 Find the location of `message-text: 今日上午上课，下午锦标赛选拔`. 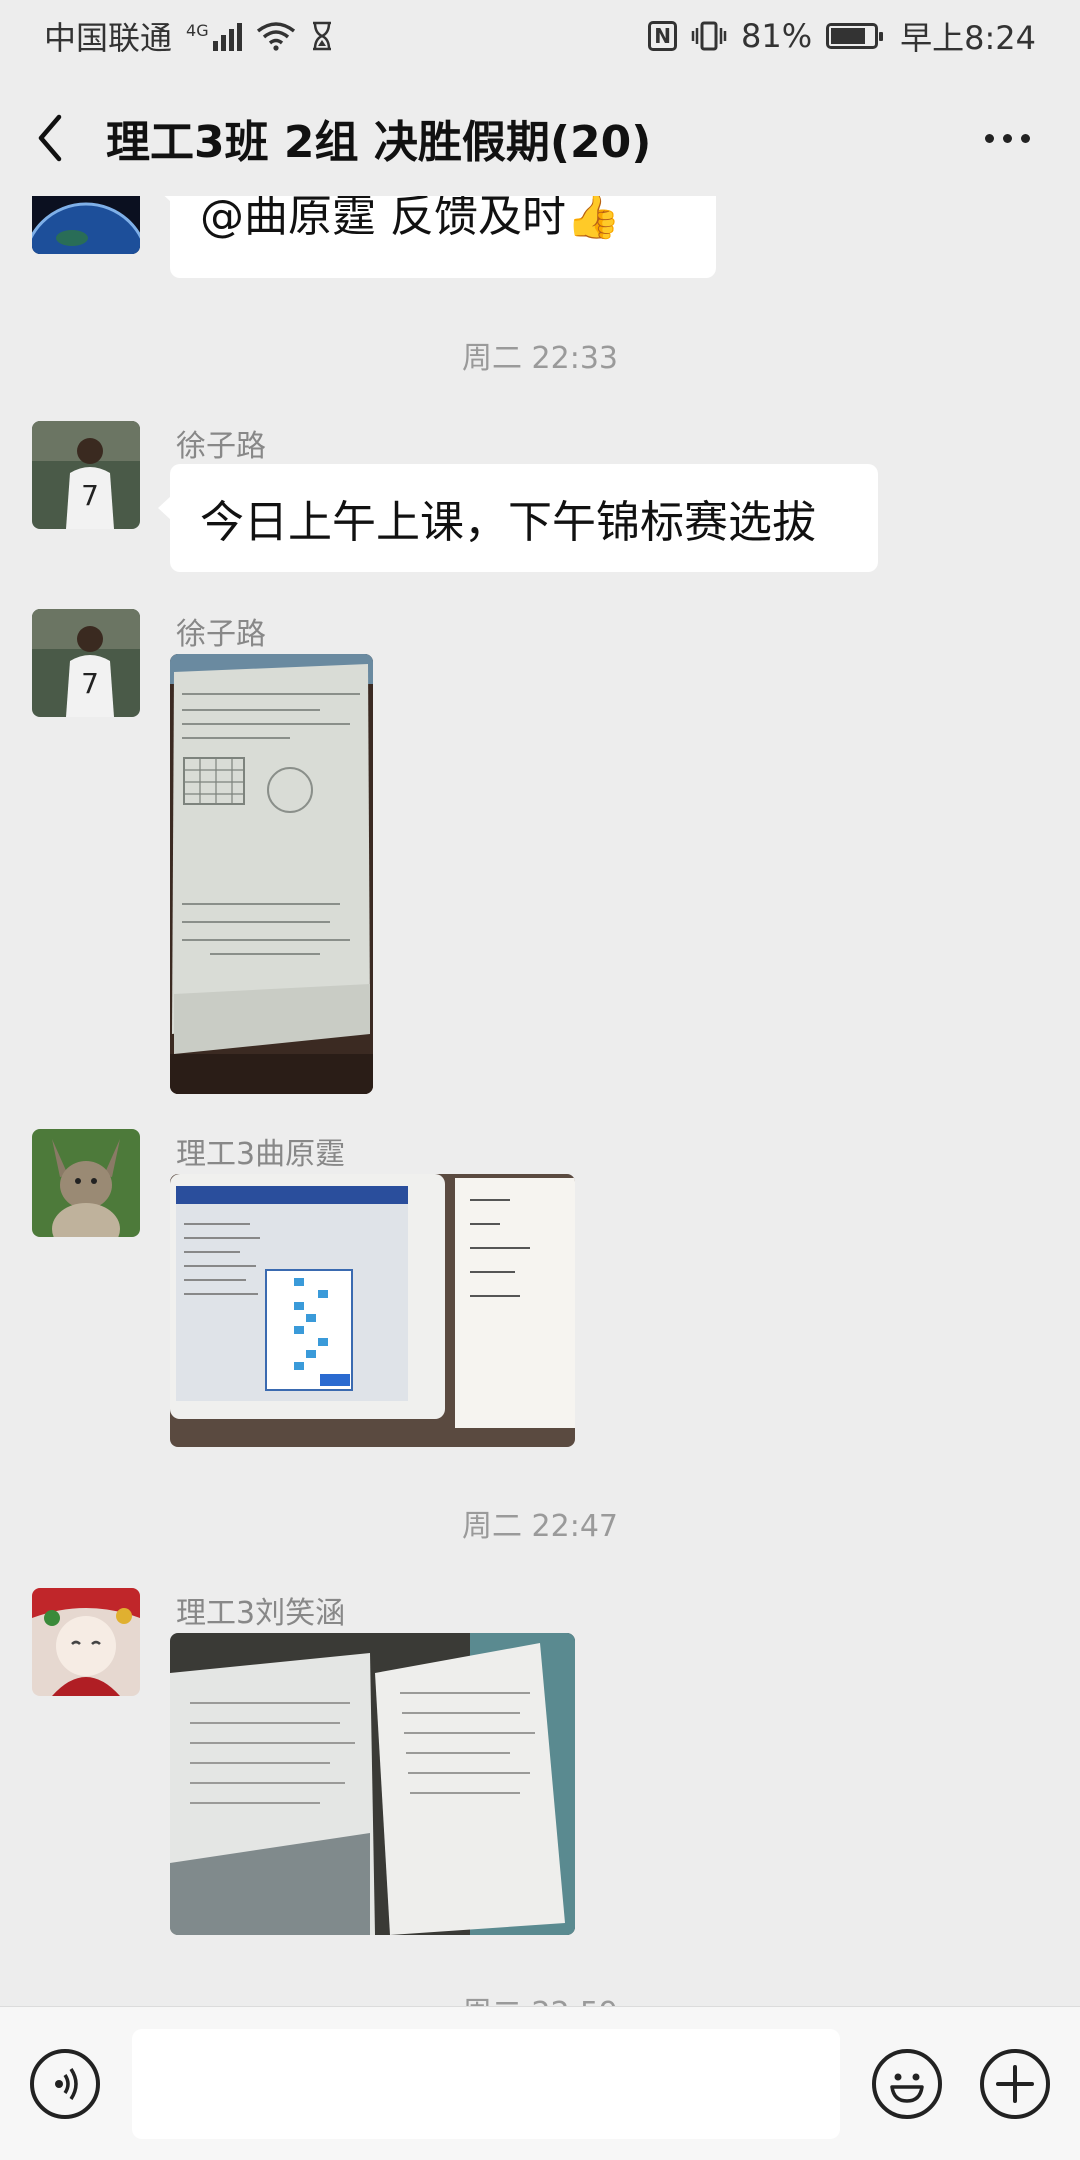

message-text: 今日上午上课，下午锦标赛选拔 is located at coordinates (508, 522).